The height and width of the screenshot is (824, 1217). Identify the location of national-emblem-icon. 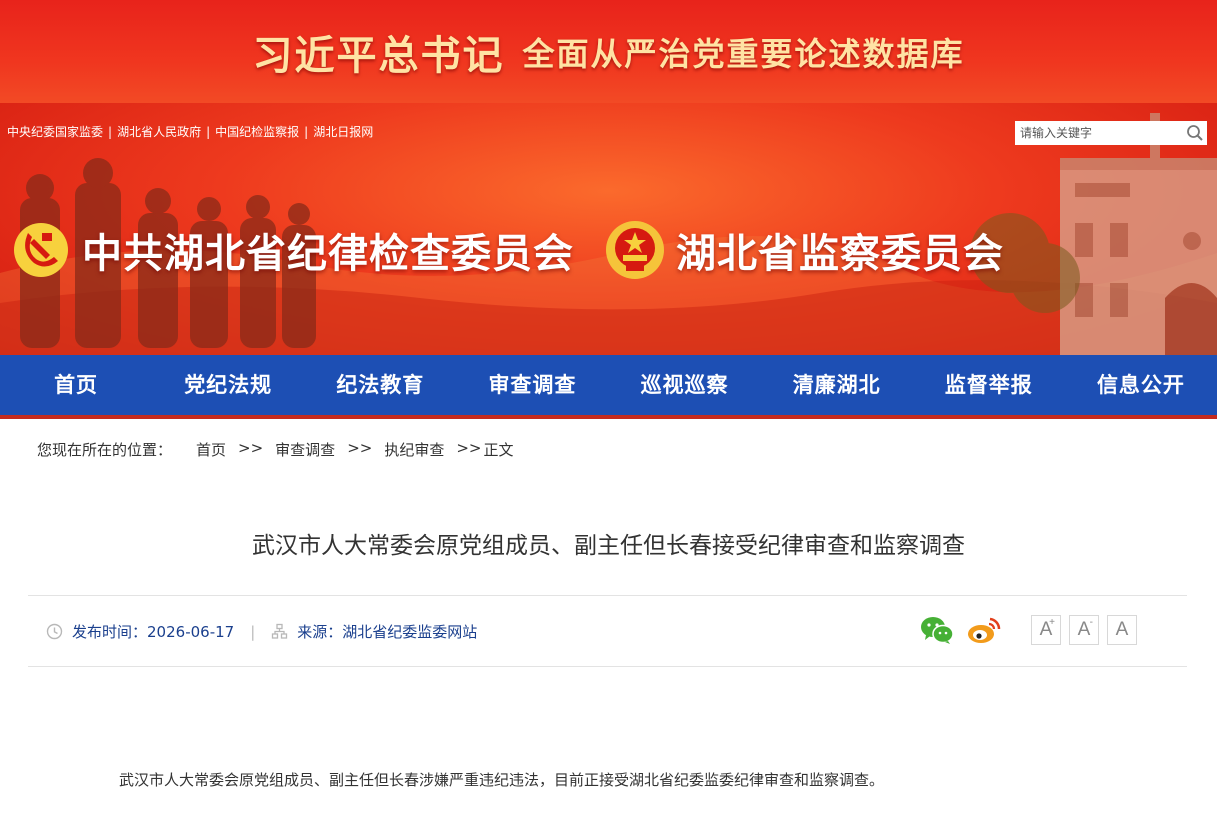
(635, 250).